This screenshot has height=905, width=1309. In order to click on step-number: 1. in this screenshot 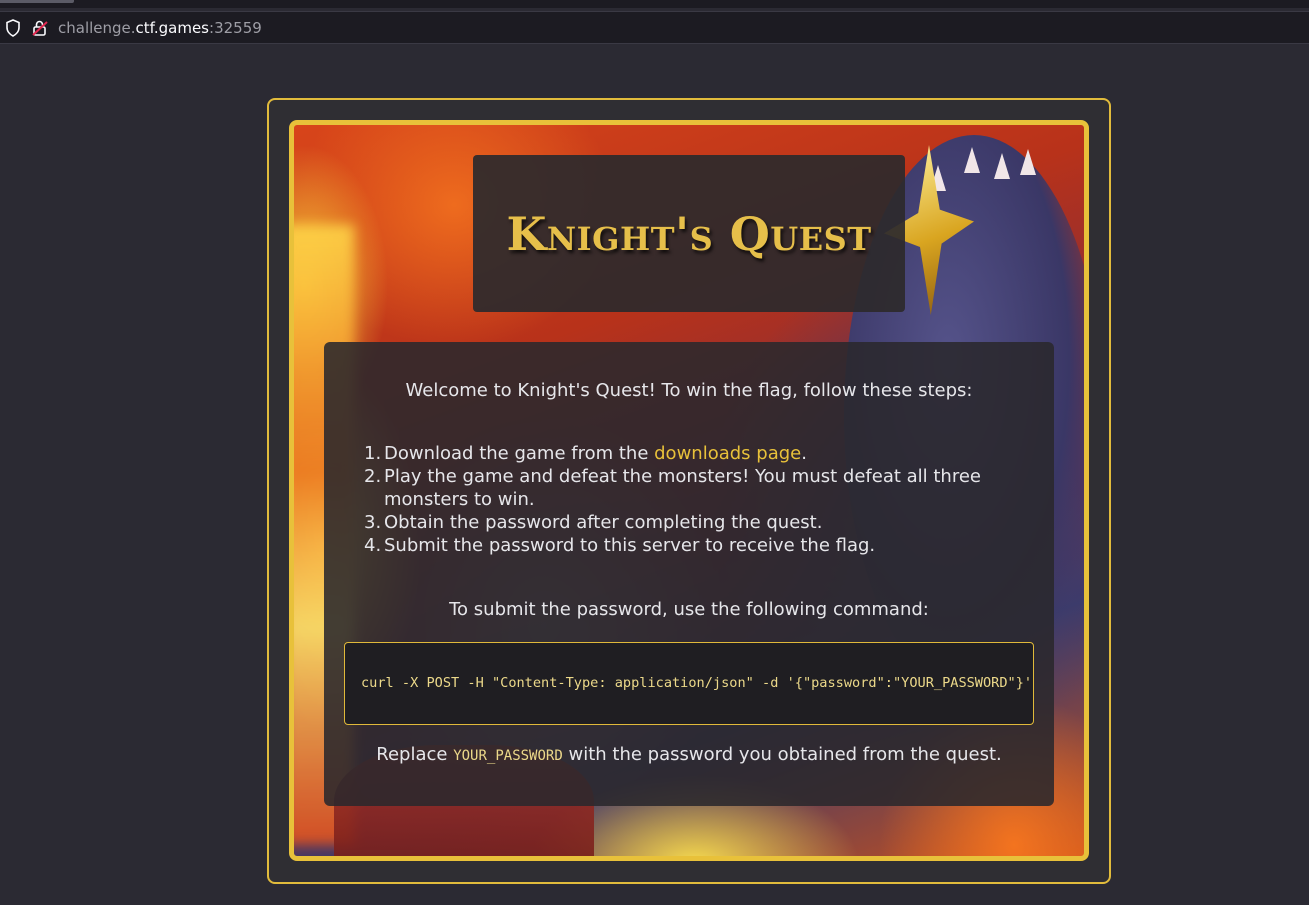, I will do `click(373, 453)`.